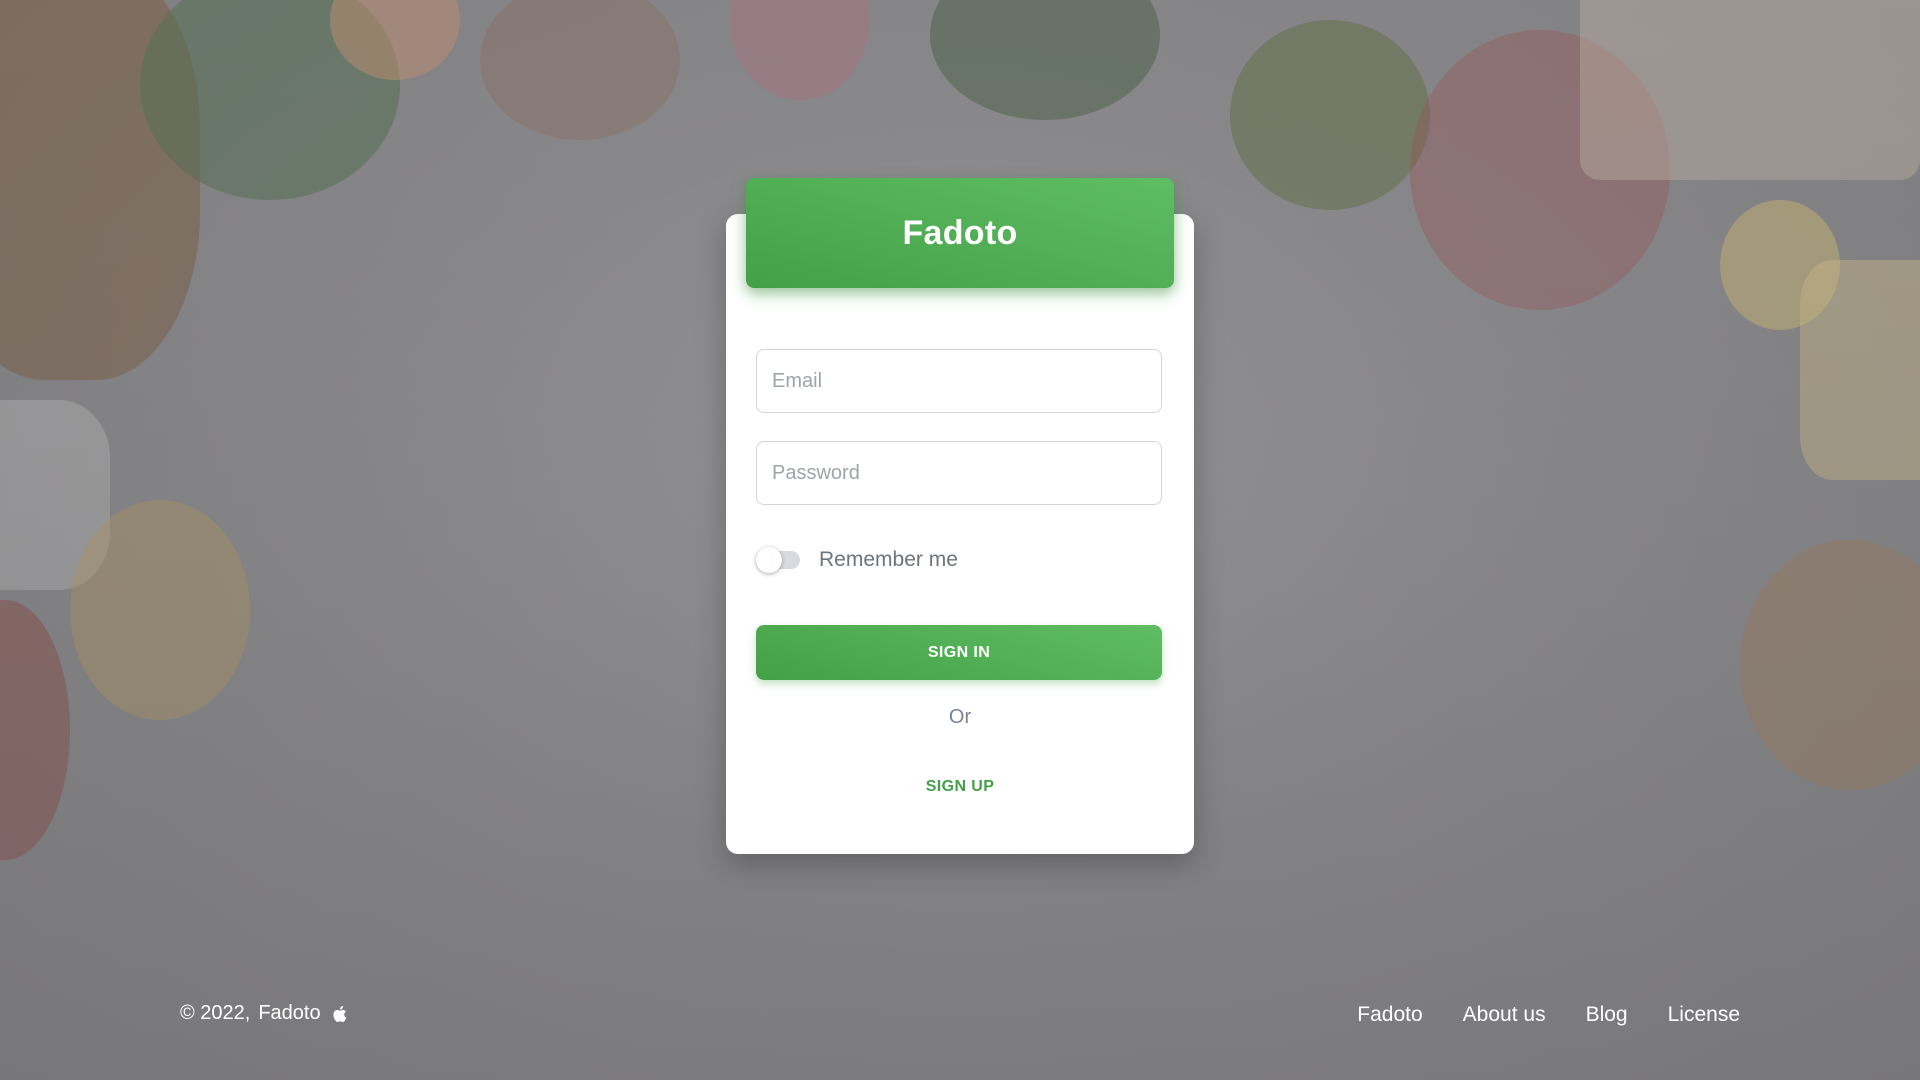 The width and height of the screenshot is (1920, 1080). I want to click on footer-link-fadoto: Fadoto, so click(1389, 1015).